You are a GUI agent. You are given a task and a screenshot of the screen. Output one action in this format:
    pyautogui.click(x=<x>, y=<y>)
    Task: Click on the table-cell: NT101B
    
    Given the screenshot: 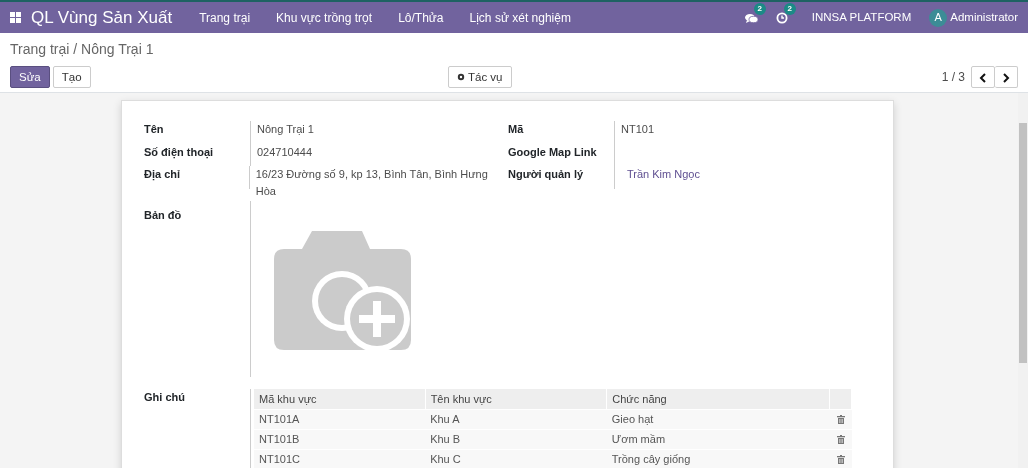 What is the action you would take?
    pyautogui.click(x=340, y=439)
    